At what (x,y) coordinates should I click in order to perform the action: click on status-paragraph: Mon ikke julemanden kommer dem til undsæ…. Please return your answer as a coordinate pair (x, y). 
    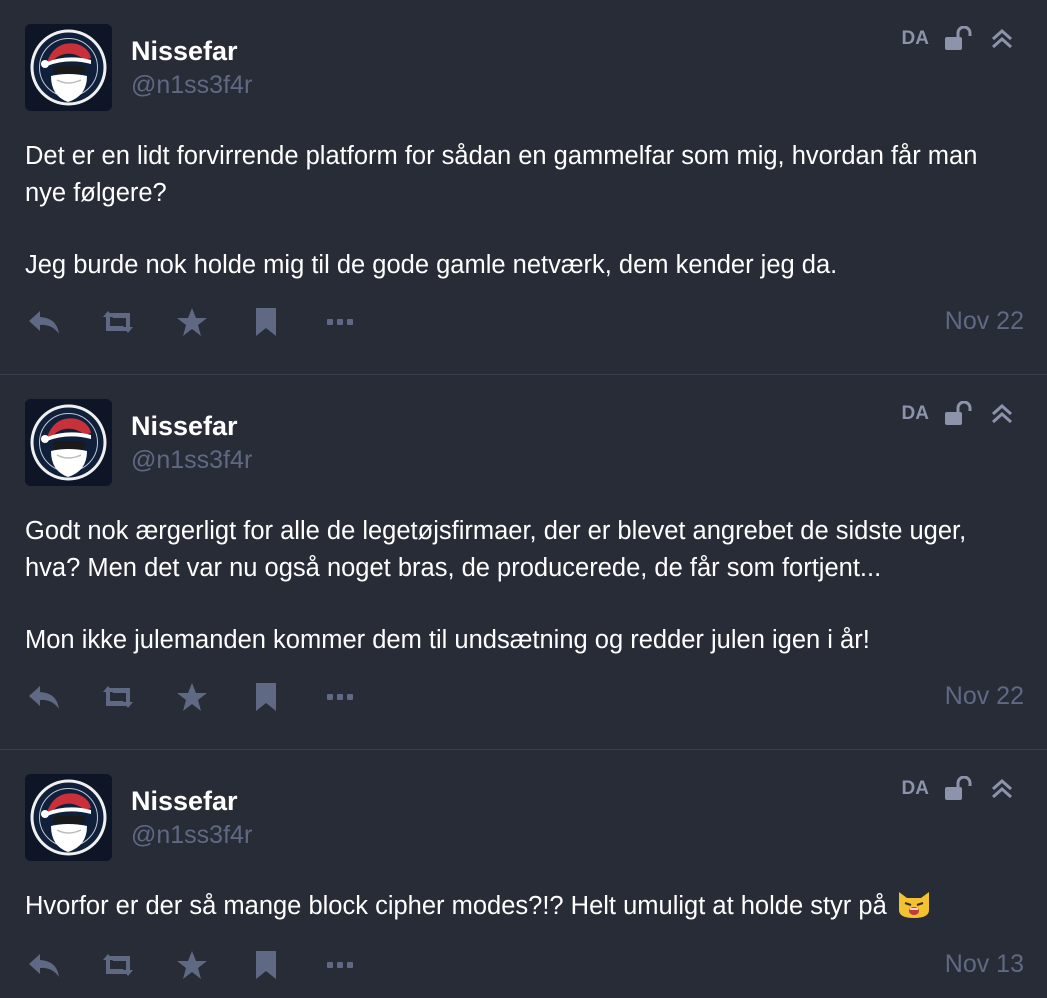
    Looking at the image, I should click on (447, 640).